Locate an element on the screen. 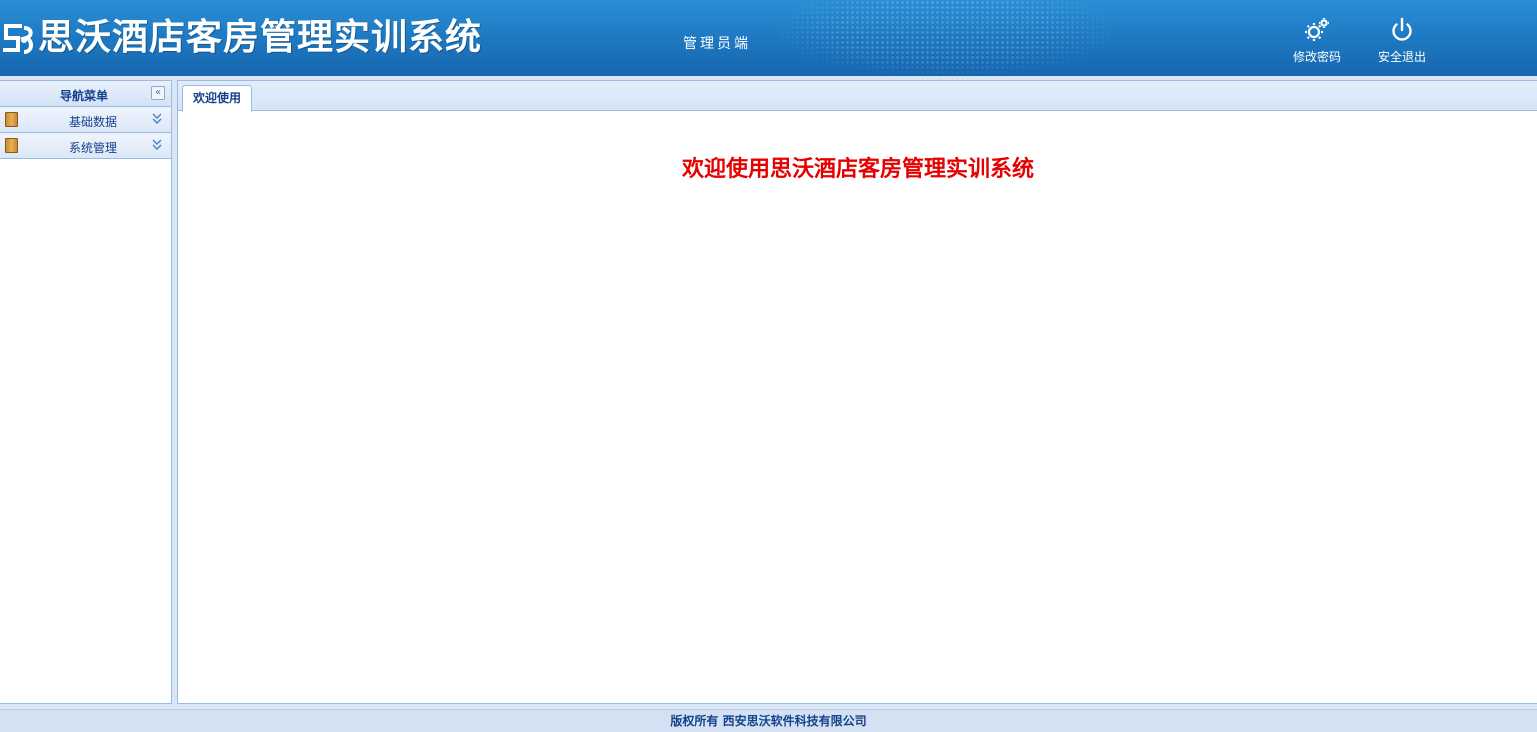 The width and height of the screenshot is (1537, 732). app-header: 思沃酒店客房管理实训系统 管理员端 修改密码 安全退出 is located at coordinates (768, 38).